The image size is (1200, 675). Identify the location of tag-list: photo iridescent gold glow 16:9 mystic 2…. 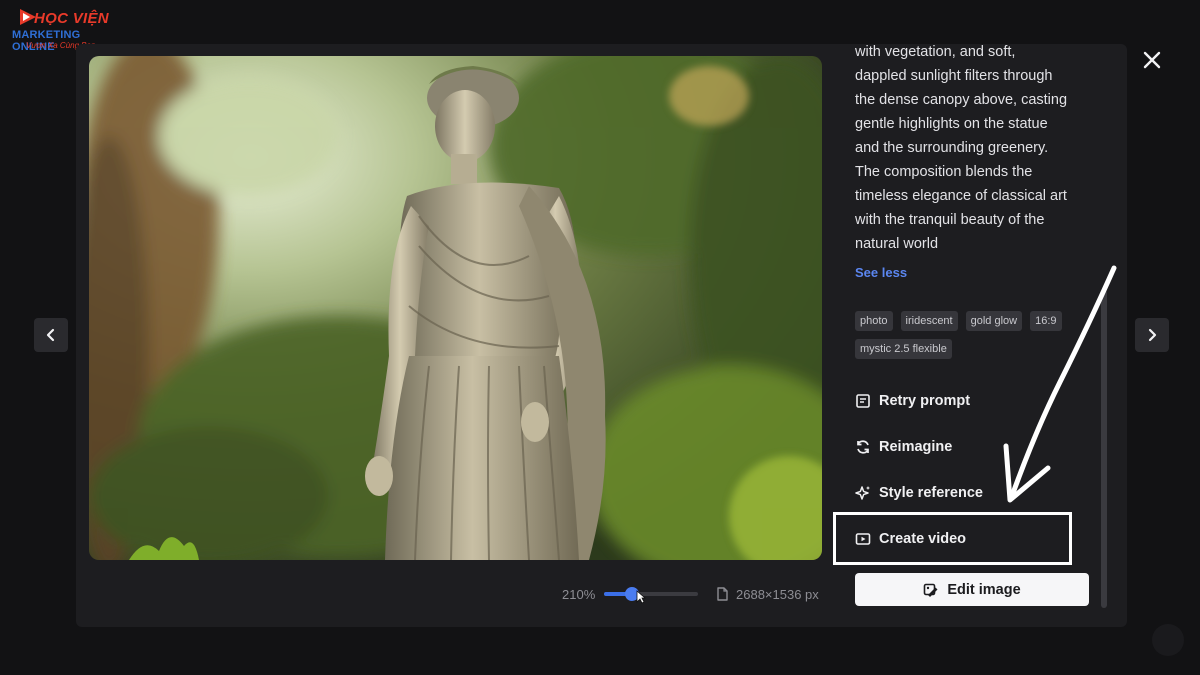
(965, 335).